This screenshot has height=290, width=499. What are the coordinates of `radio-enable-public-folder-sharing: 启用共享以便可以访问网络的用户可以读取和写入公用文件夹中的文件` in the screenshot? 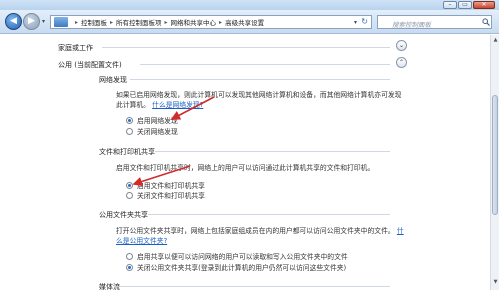 It's located at (237, 256).